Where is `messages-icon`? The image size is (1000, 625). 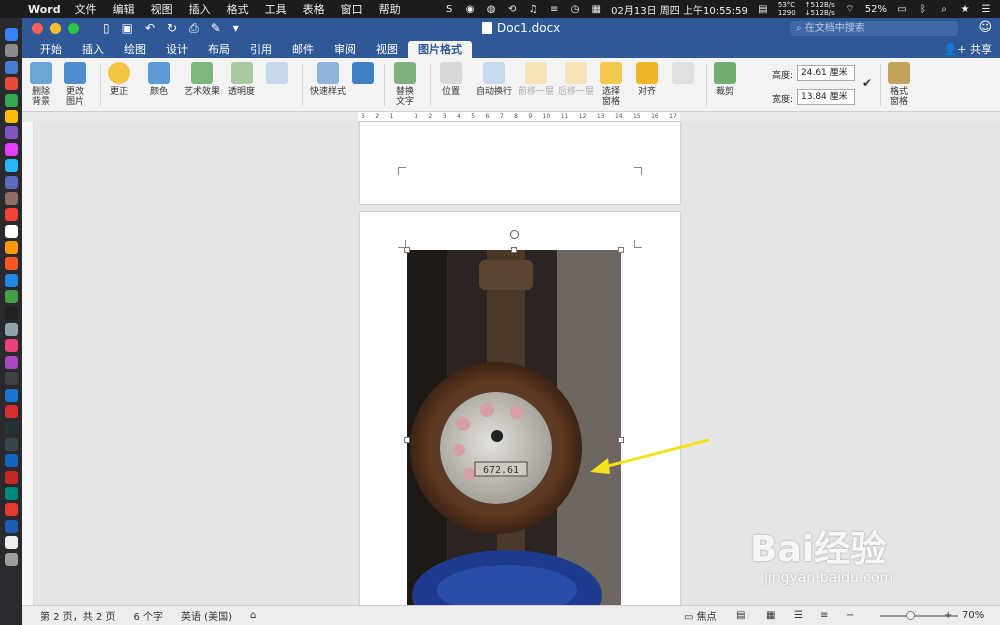
messages-icon is located at coordinates (11, 280).